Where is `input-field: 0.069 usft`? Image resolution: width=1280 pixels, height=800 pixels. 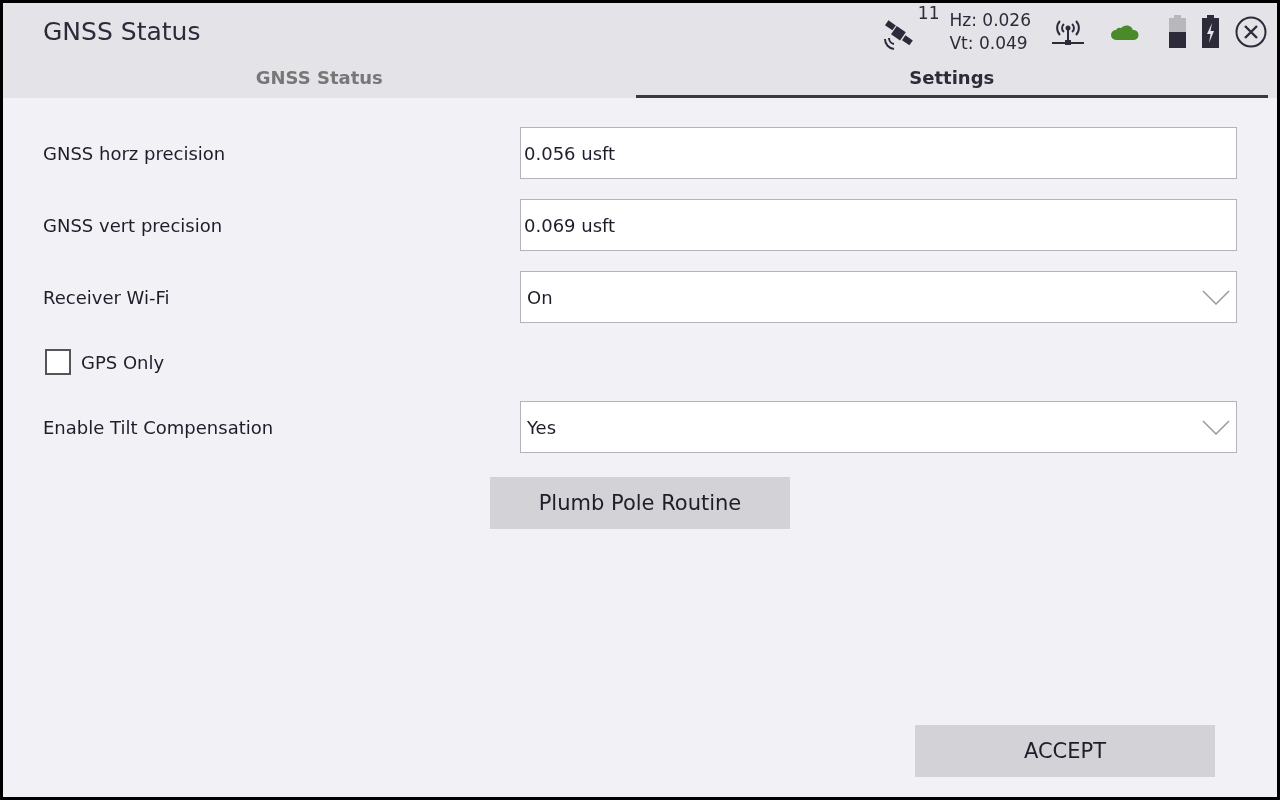
input-field: 0.069 usft is located at coordinates (878, 225).